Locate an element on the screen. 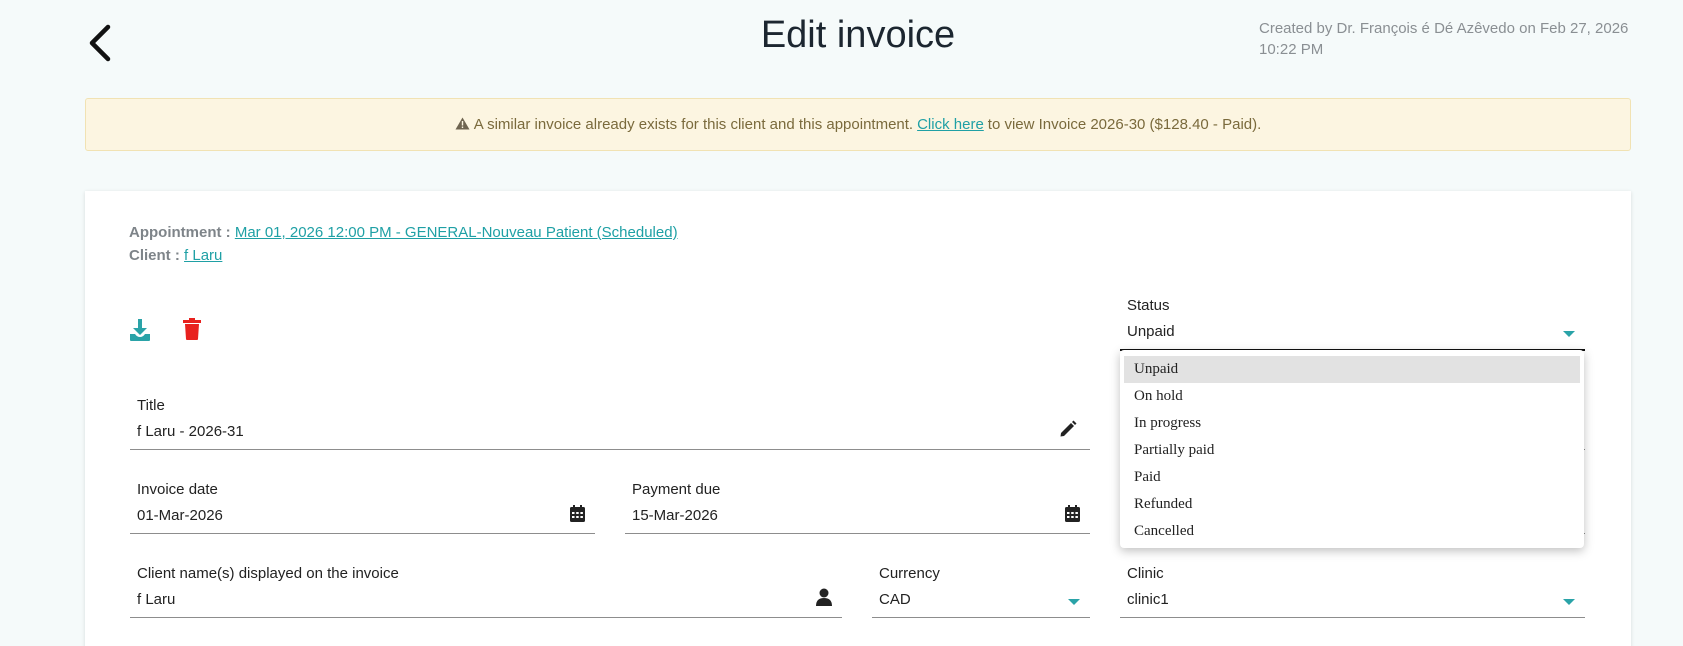  download-icon is located at coordinates (140, 330).